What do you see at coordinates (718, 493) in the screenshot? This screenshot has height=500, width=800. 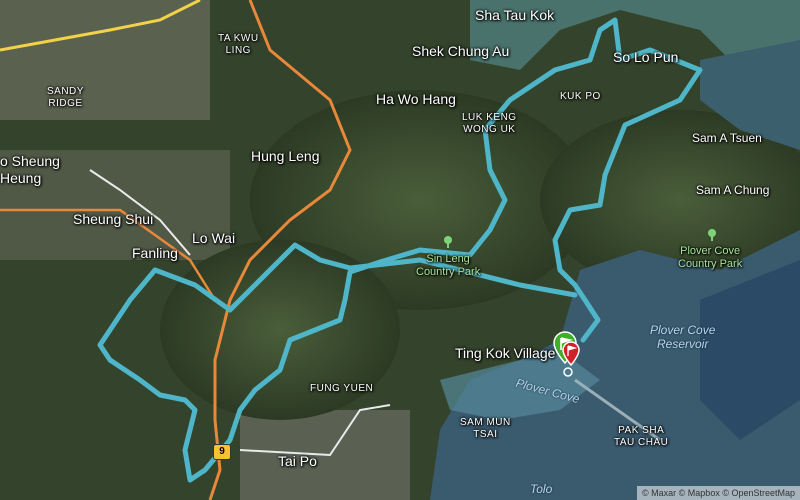 I see `map-attribution: © Maxar © Mapbox © OpenStreetMap` at bounding box center [718, 493].